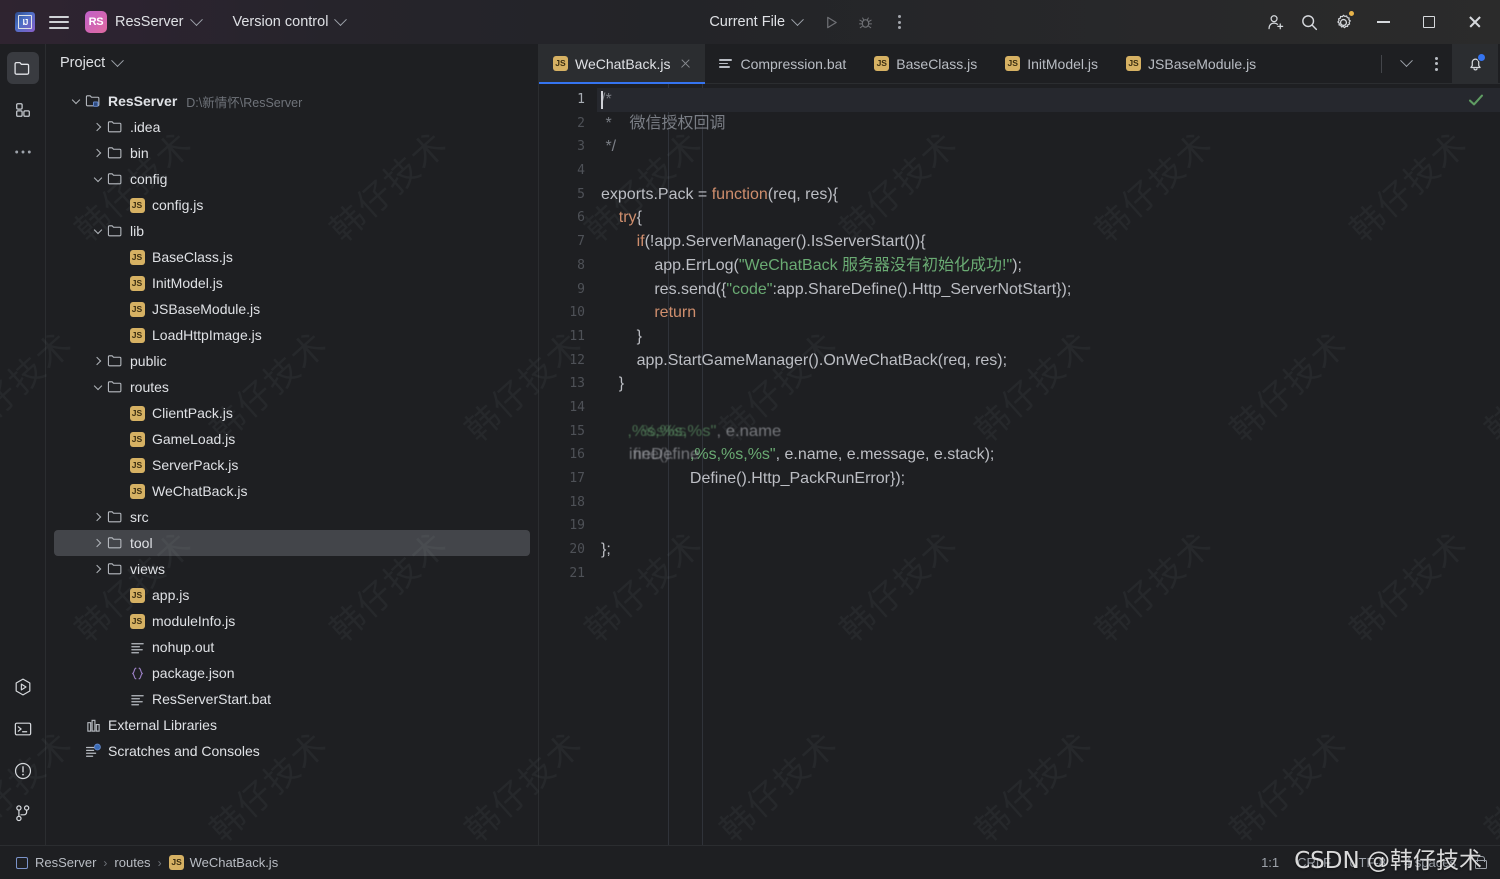 This screenshot has height=879, width=1500. Describe the element at coordinates (292, 569) in the screenshot. I see `tree-node: views` at that location.